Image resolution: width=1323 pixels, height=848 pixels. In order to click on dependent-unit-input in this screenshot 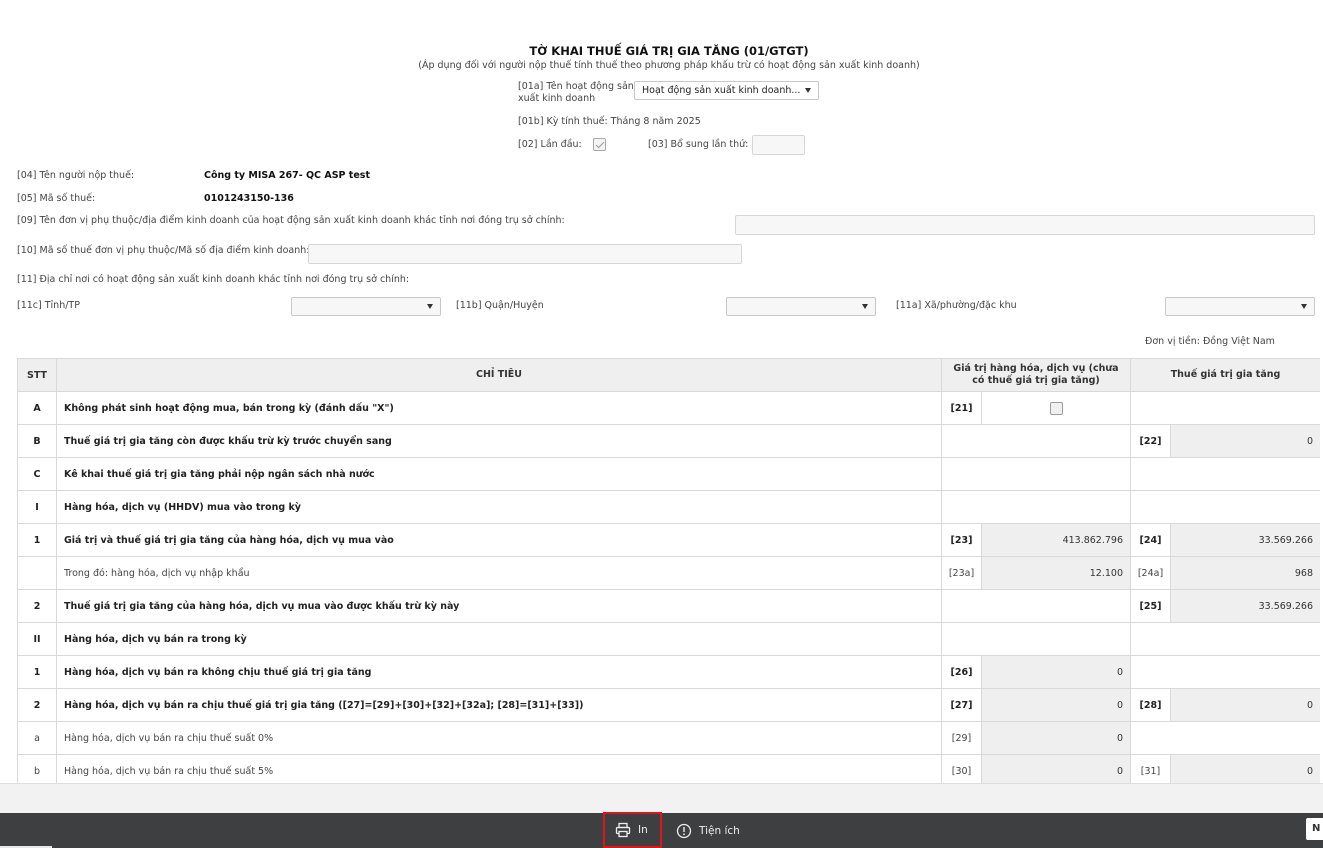, I will do `click(1025, 225)`.